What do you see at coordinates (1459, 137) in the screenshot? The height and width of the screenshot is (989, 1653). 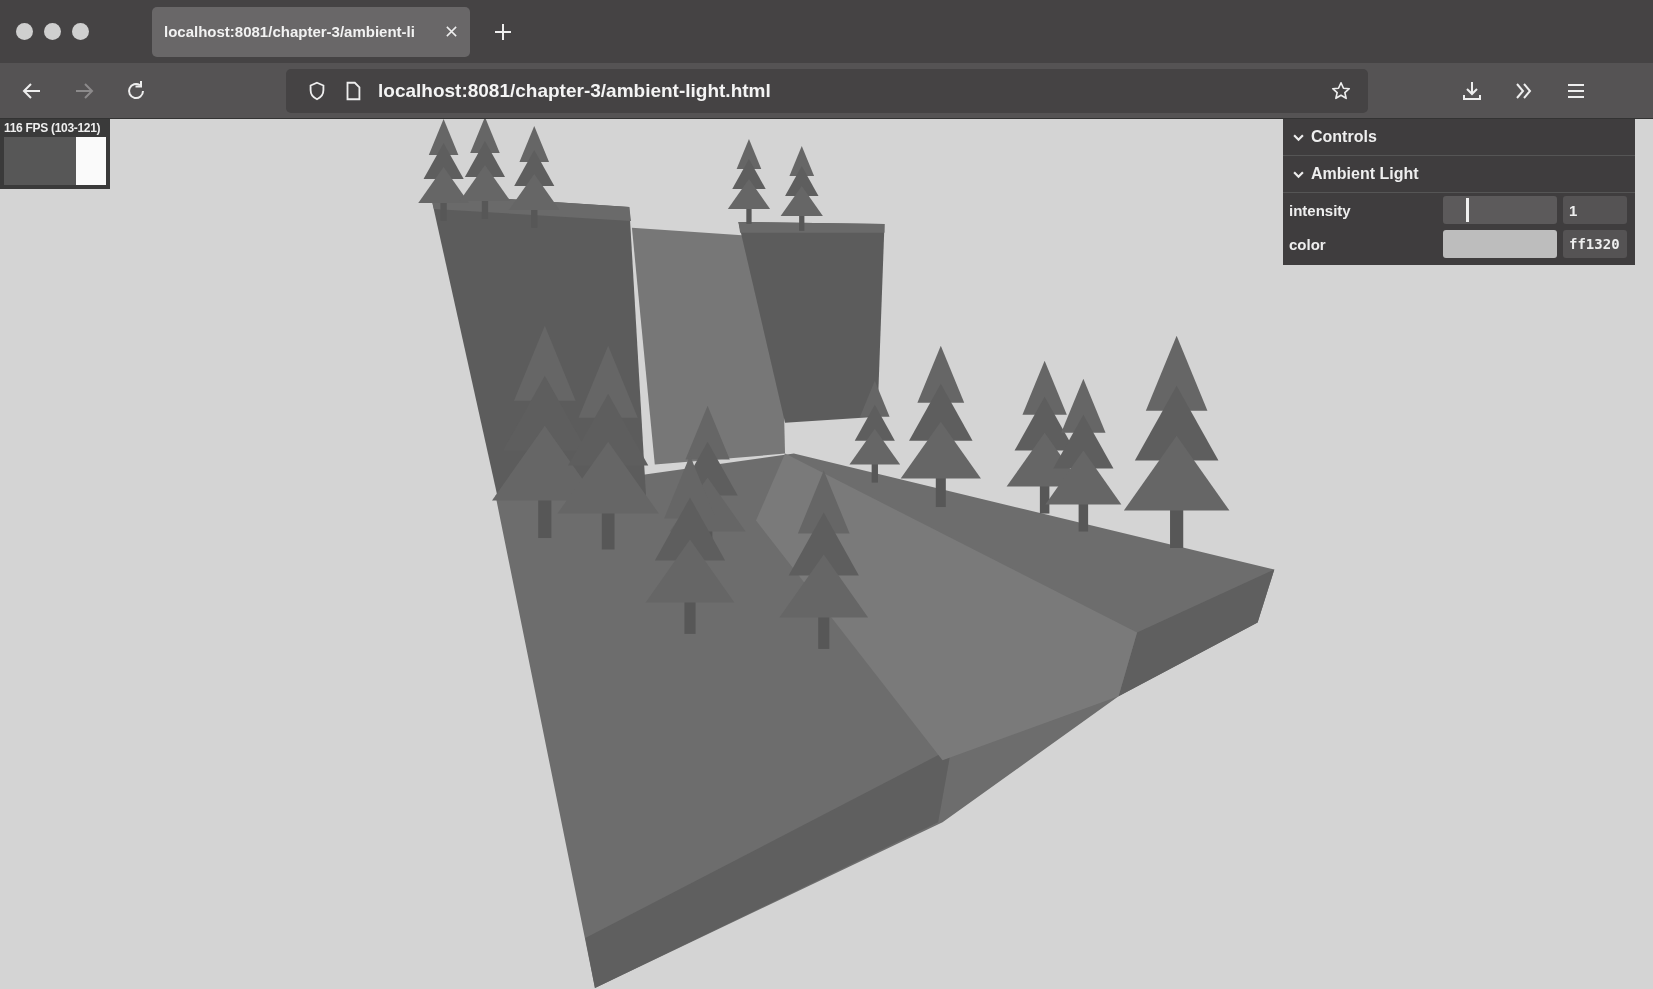 I see `controls-header: Controls` at bounding box center [1459, 137].